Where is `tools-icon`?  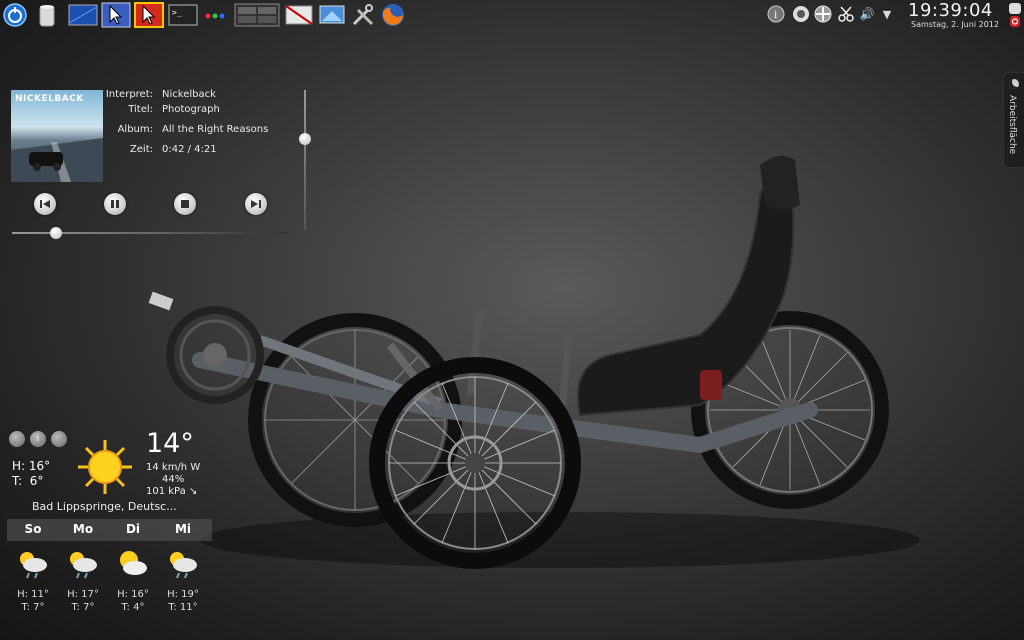 tools-icon is located at coordinates (363, 15).